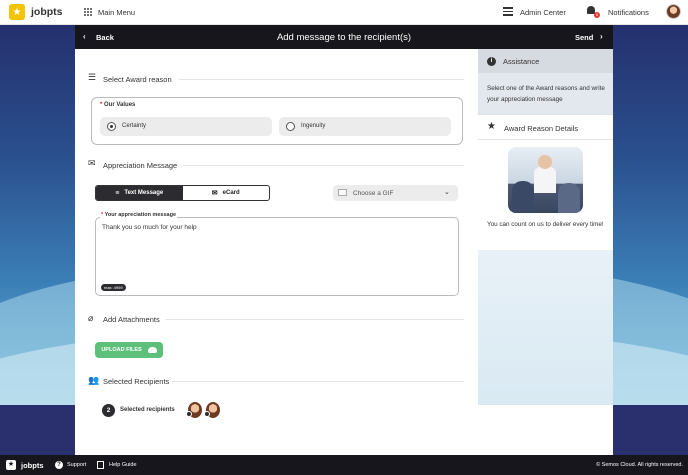 The width and height of the screenshot is (688, 475). What do you see at coordinates (342, 192) in the screenshot?
I see `image-icon` at bounding box center [342, 192].